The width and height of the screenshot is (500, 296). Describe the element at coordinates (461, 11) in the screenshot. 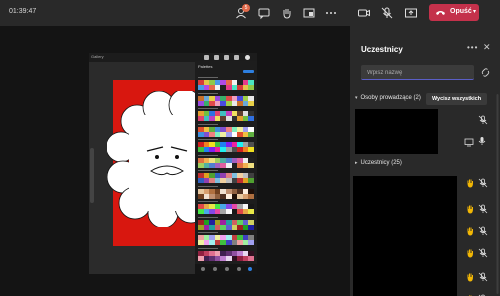

I see `leave-label: Opuść` at that location.